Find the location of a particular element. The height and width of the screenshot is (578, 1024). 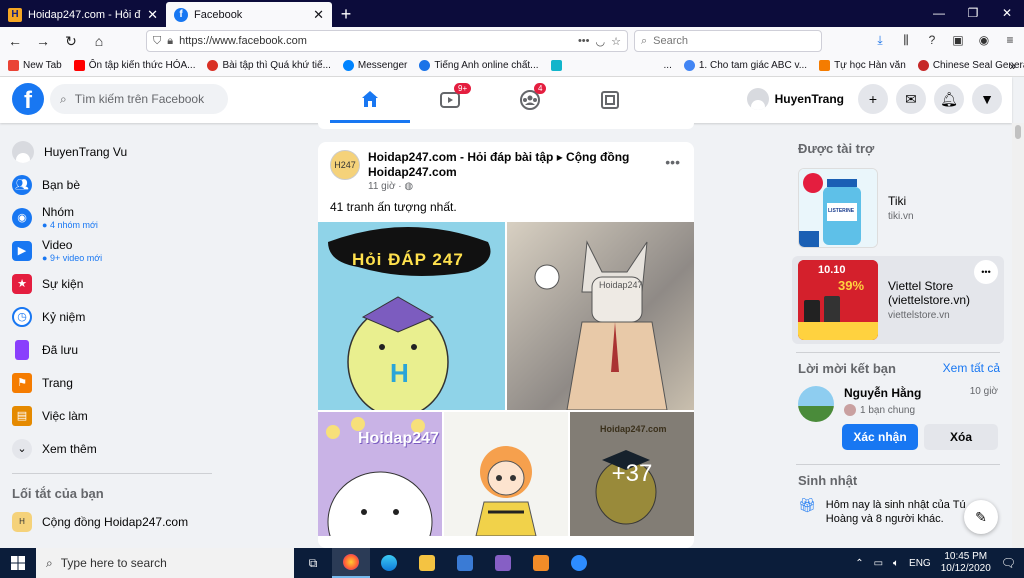

chevron-up-icon: ⌃ is located at coordinates (859, 563).